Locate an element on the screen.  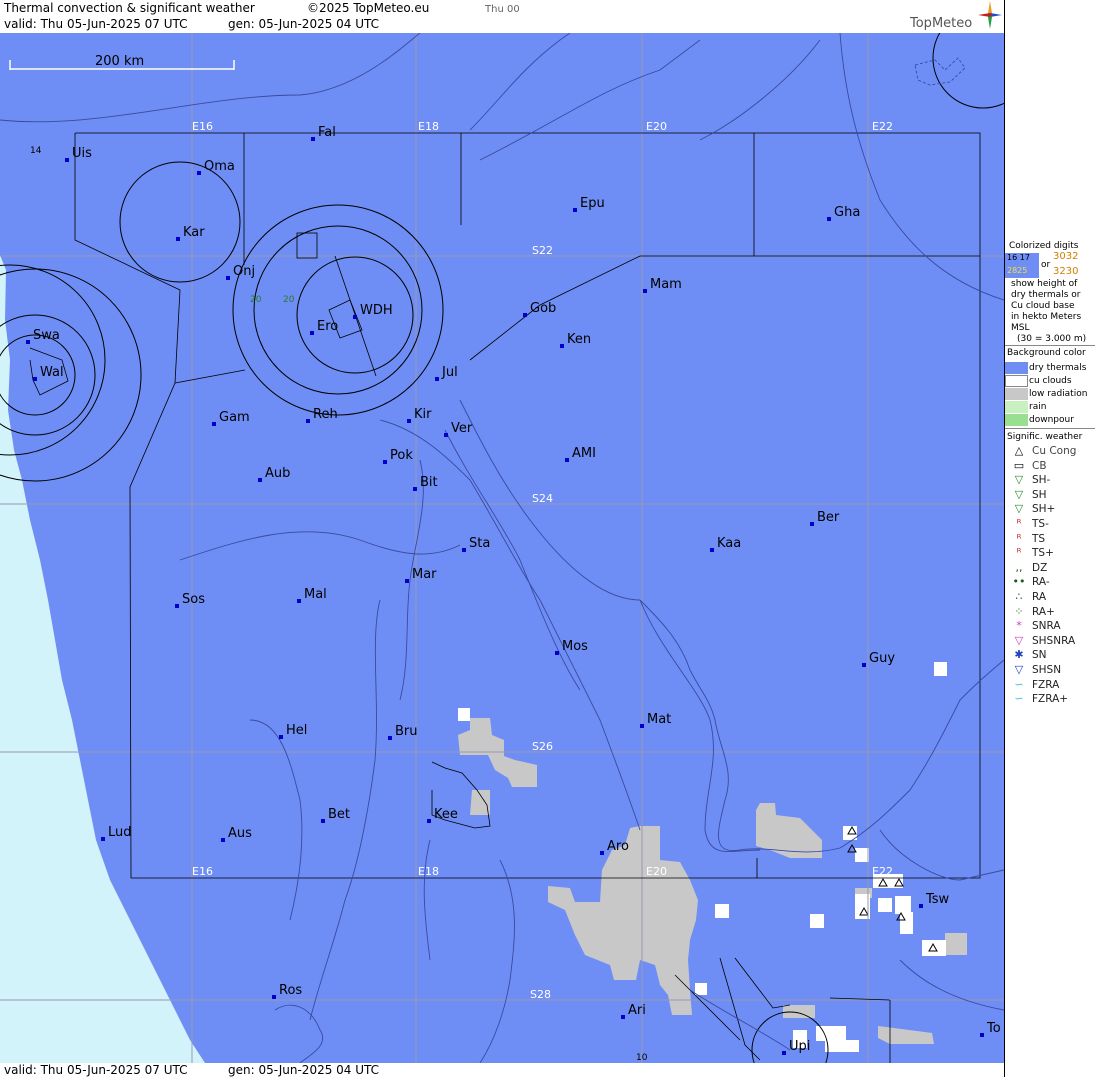
scale-bar-label: 200 km is located at coordinates (119, 61).